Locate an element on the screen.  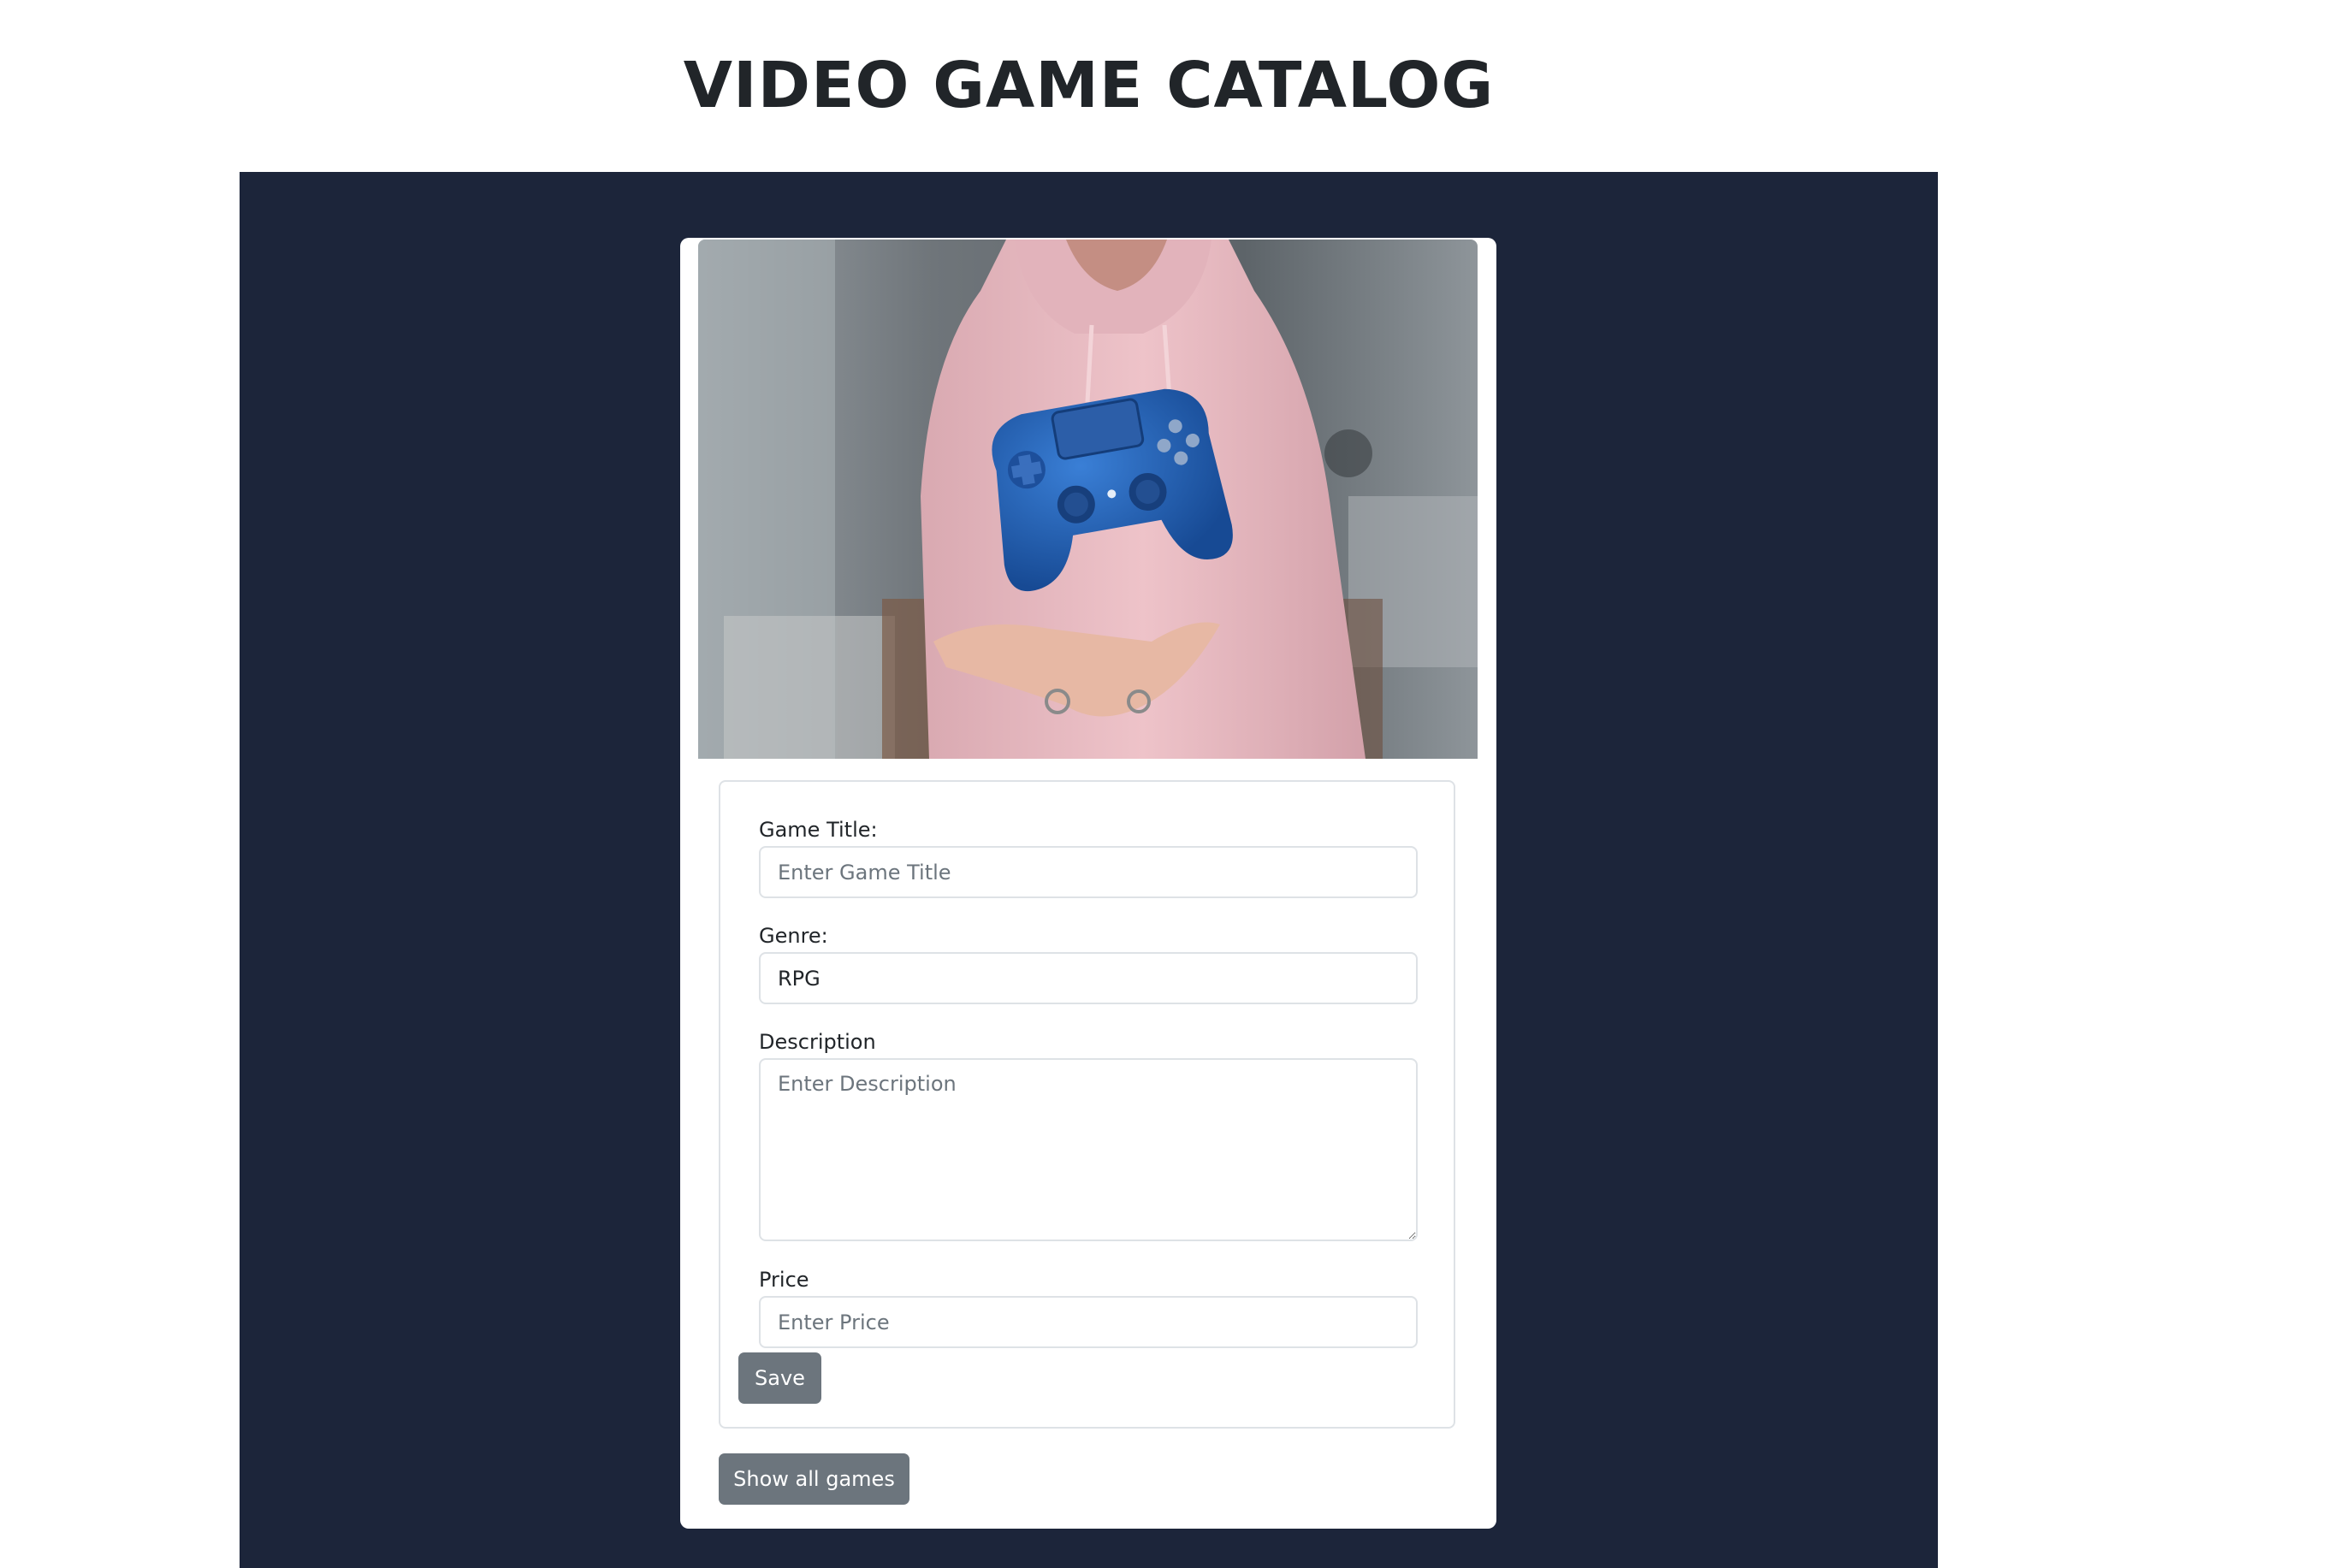
page-title: VIDEO GAME CATALOG is located at coordinates (1089, 85).